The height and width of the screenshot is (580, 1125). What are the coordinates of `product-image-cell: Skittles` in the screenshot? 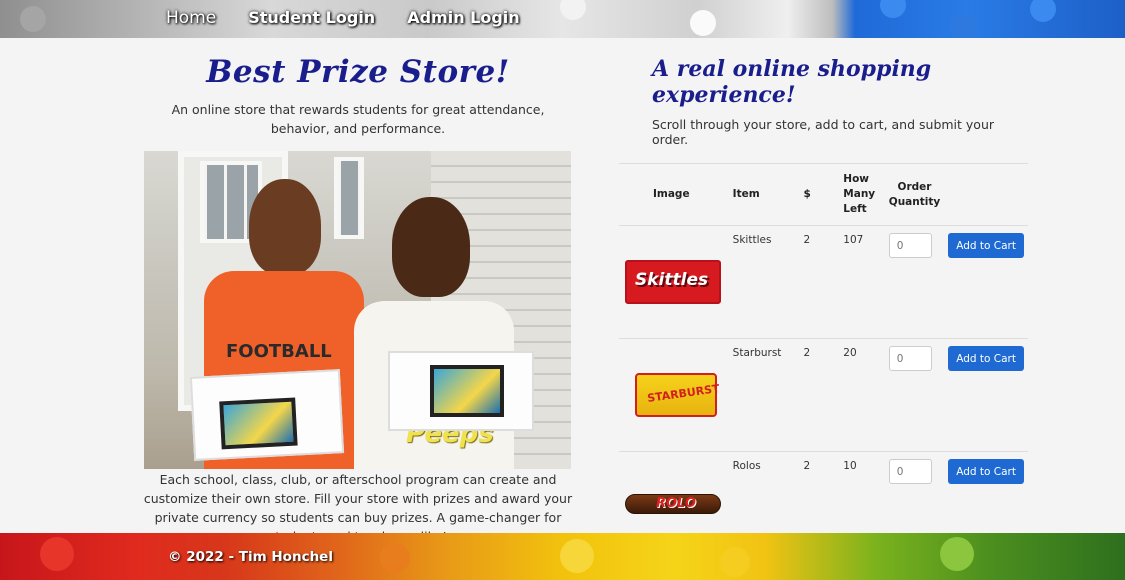 It's located at (674, 282).